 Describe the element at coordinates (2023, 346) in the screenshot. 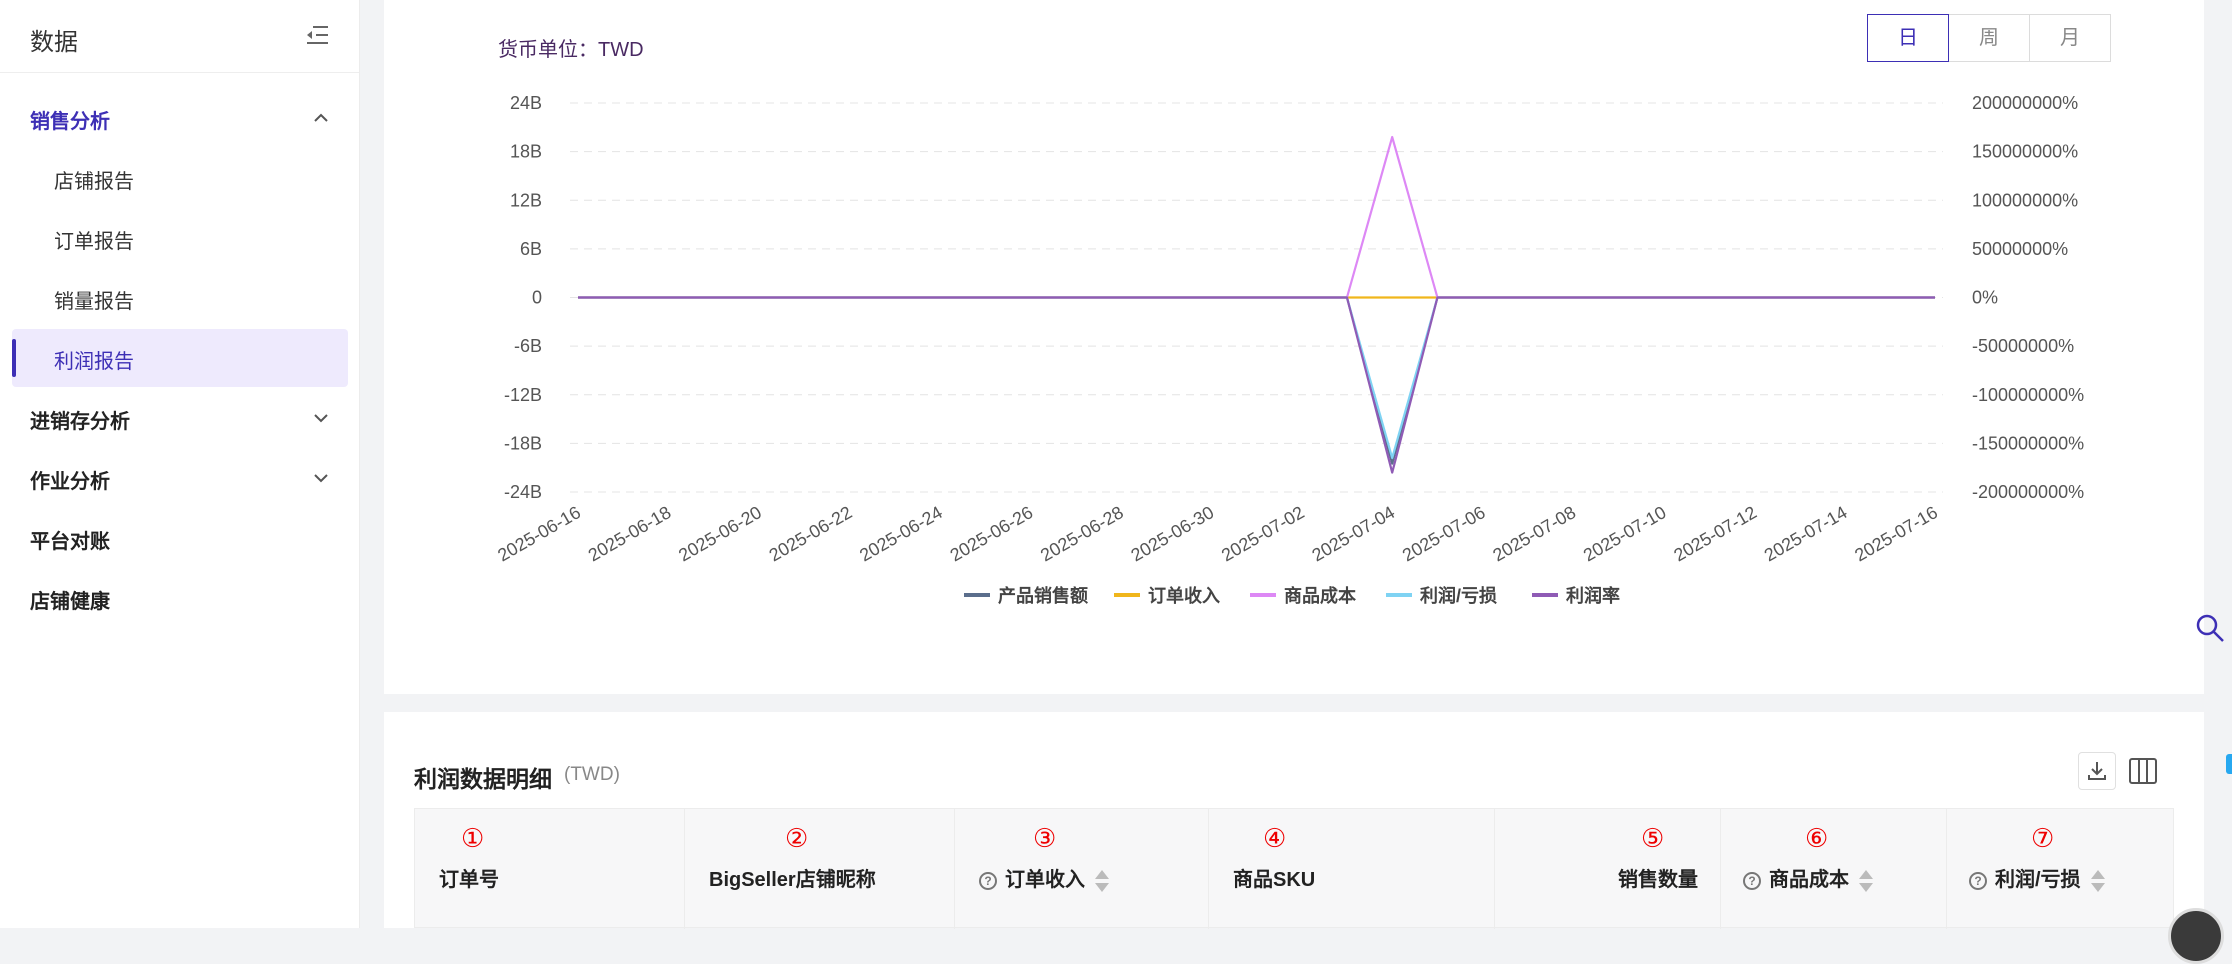

I see `y-right-tick-label: -50000000%` at that location.